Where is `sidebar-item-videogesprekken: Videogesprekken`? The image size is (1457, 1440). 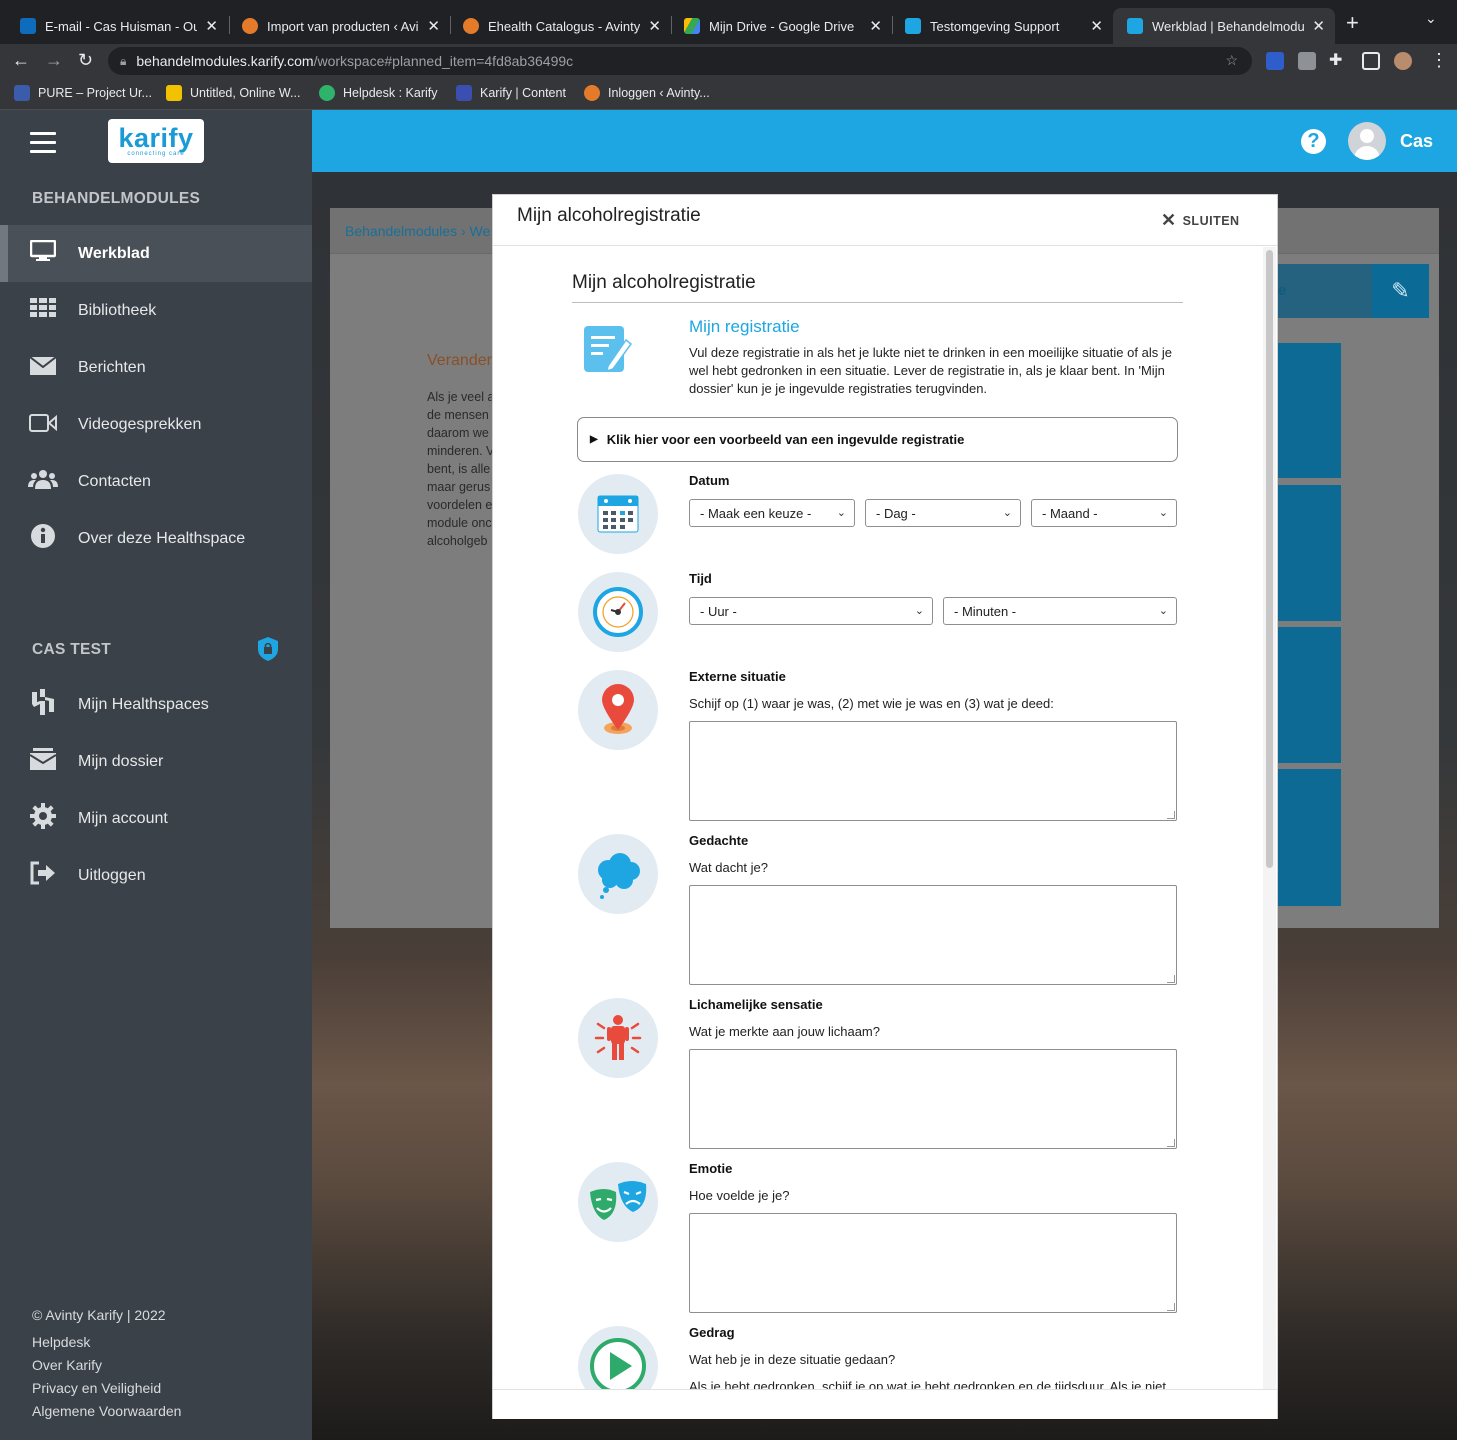 sidebar-item-videogesprekken: Videogesprekken is located at coordinates (156, 424).